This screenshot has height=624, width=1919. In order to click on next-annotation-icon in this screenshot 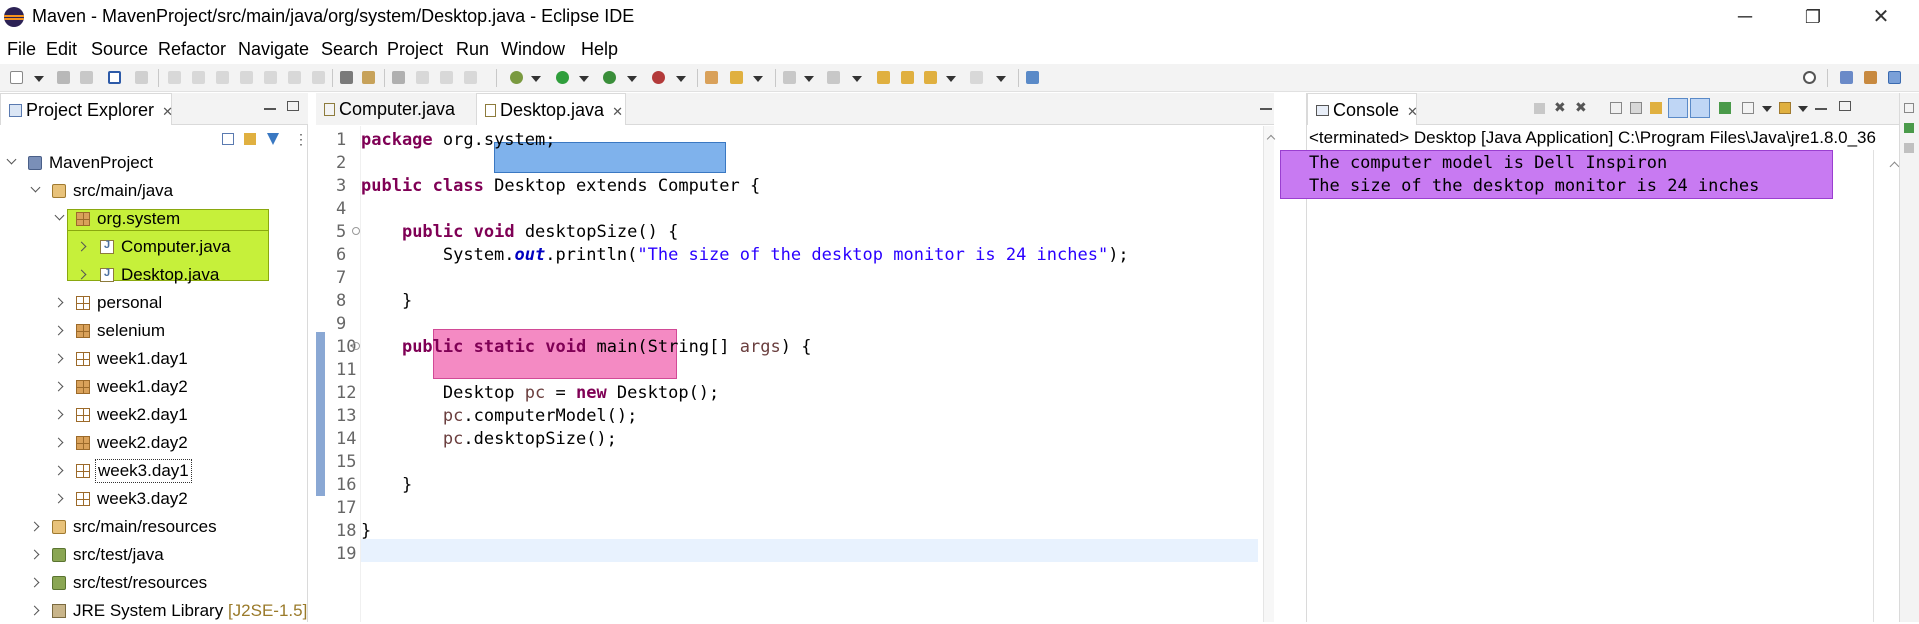, I will do `click(883, 77)`.